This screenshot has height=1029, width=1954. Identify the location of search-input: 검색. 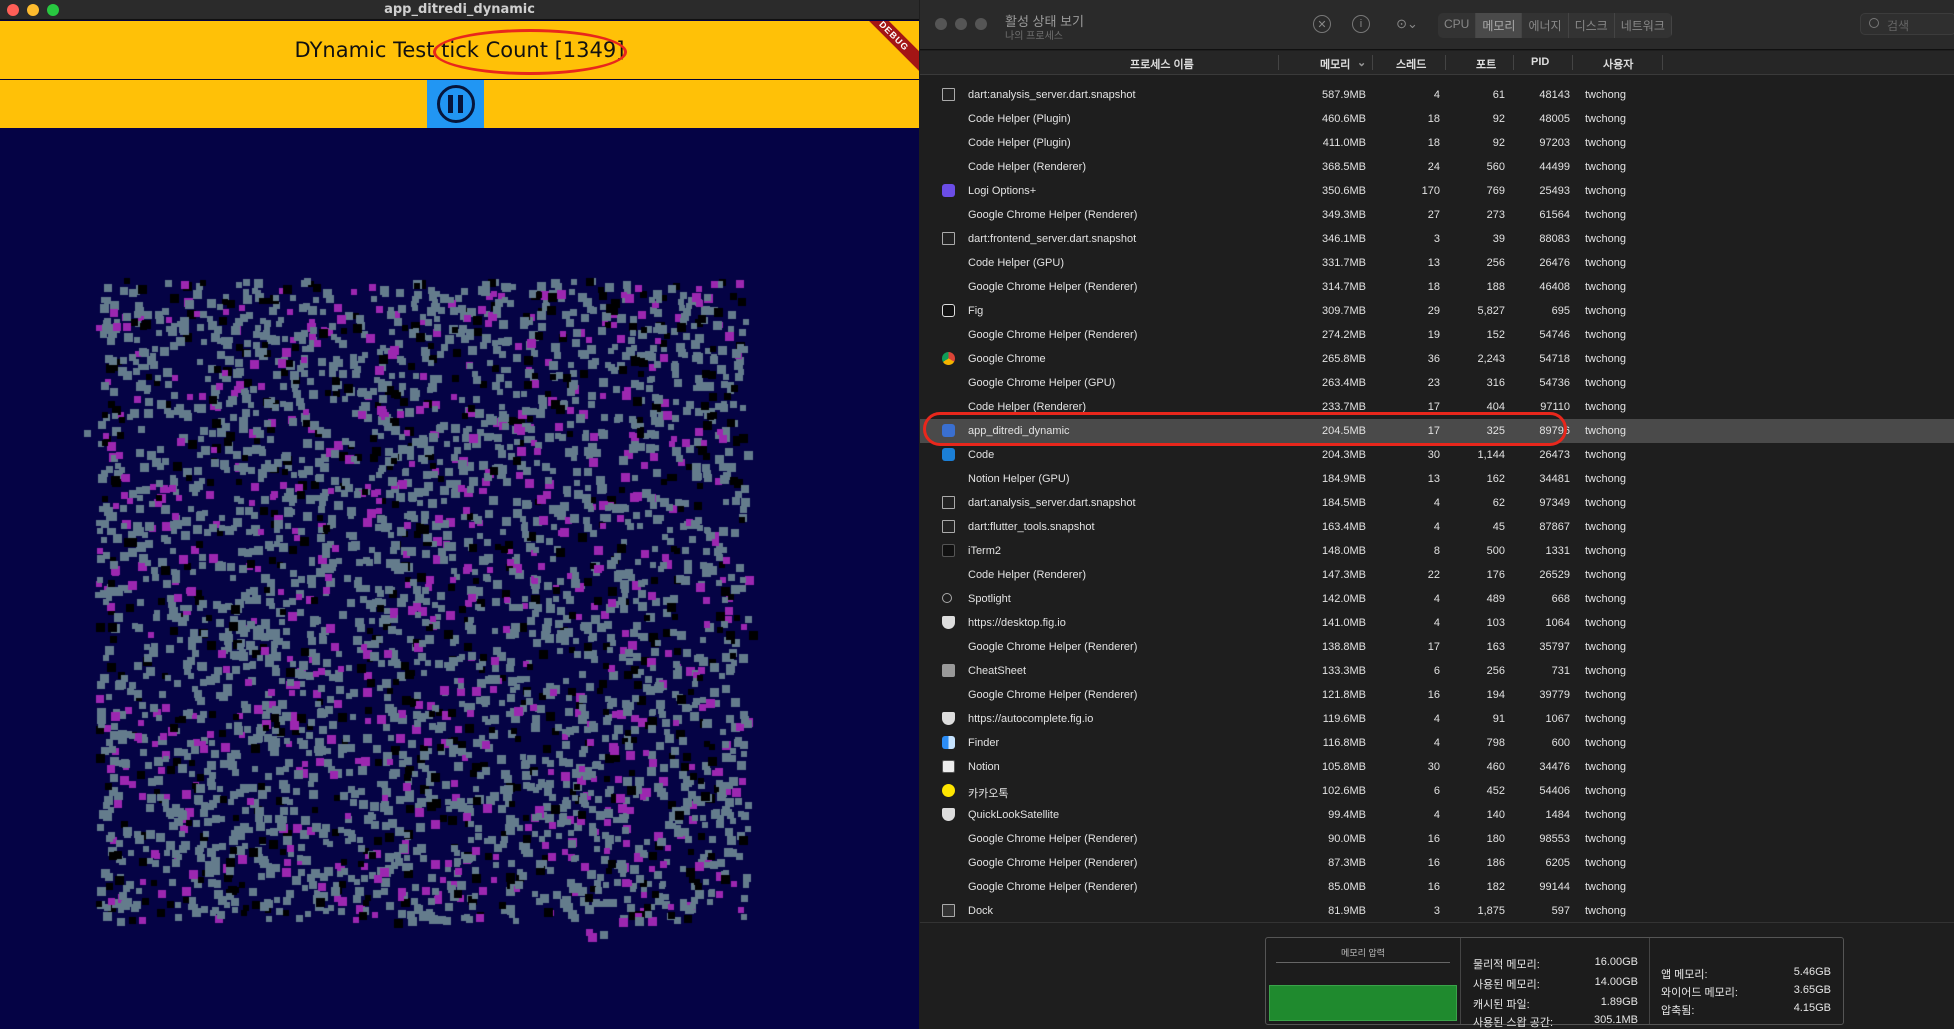
(1907, 24).